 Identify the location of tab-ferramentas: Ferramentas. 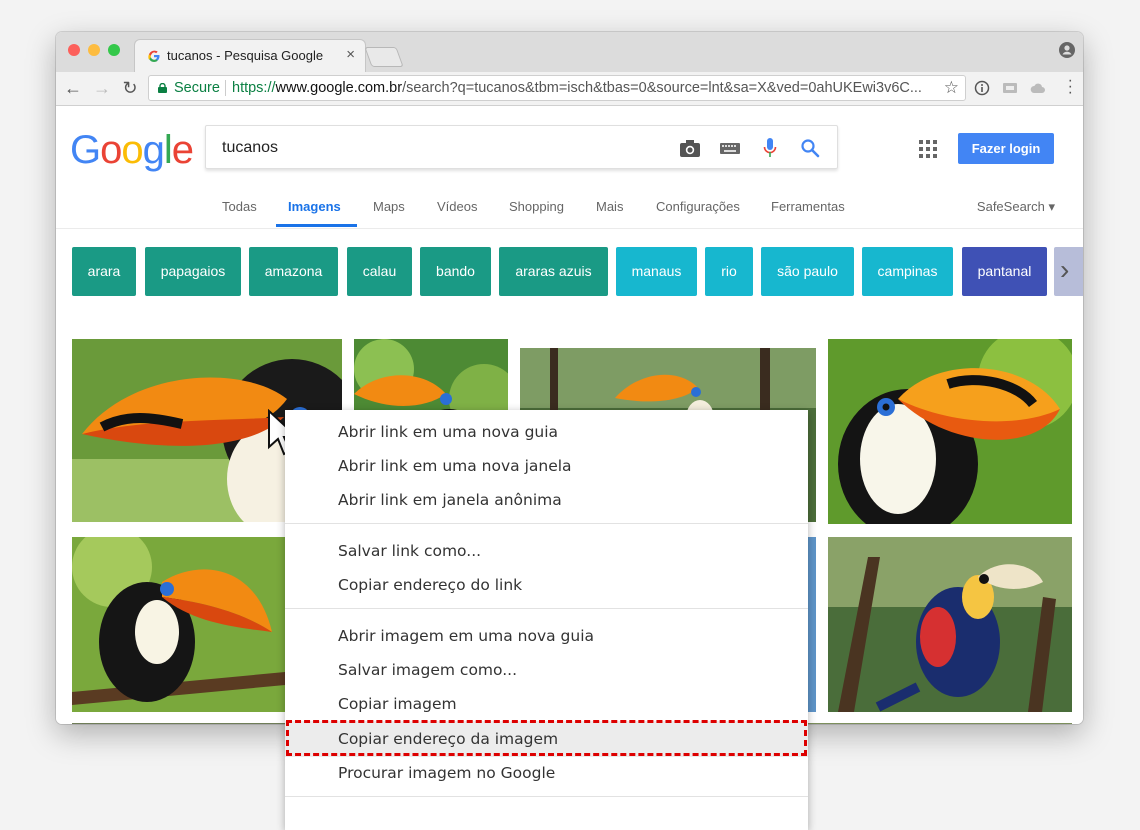
(808, 206).